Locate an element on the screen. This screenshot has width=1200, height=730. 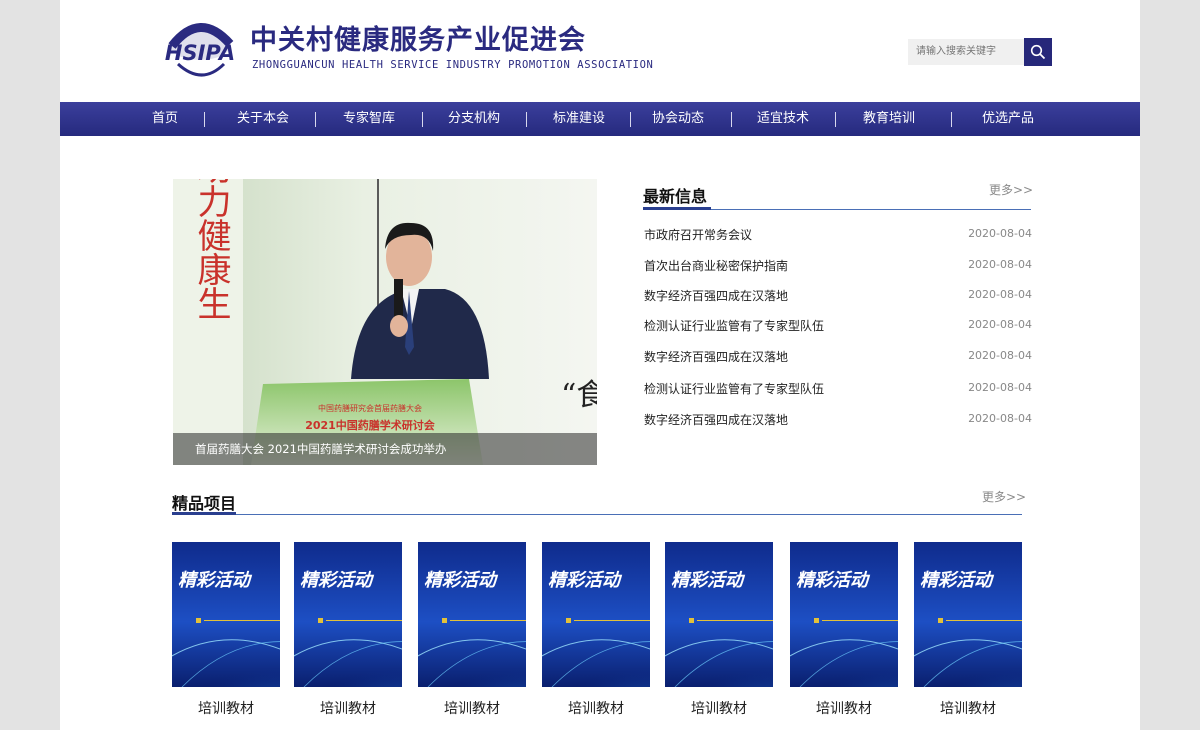
products-title-underline is located at coordinates (204, 513).